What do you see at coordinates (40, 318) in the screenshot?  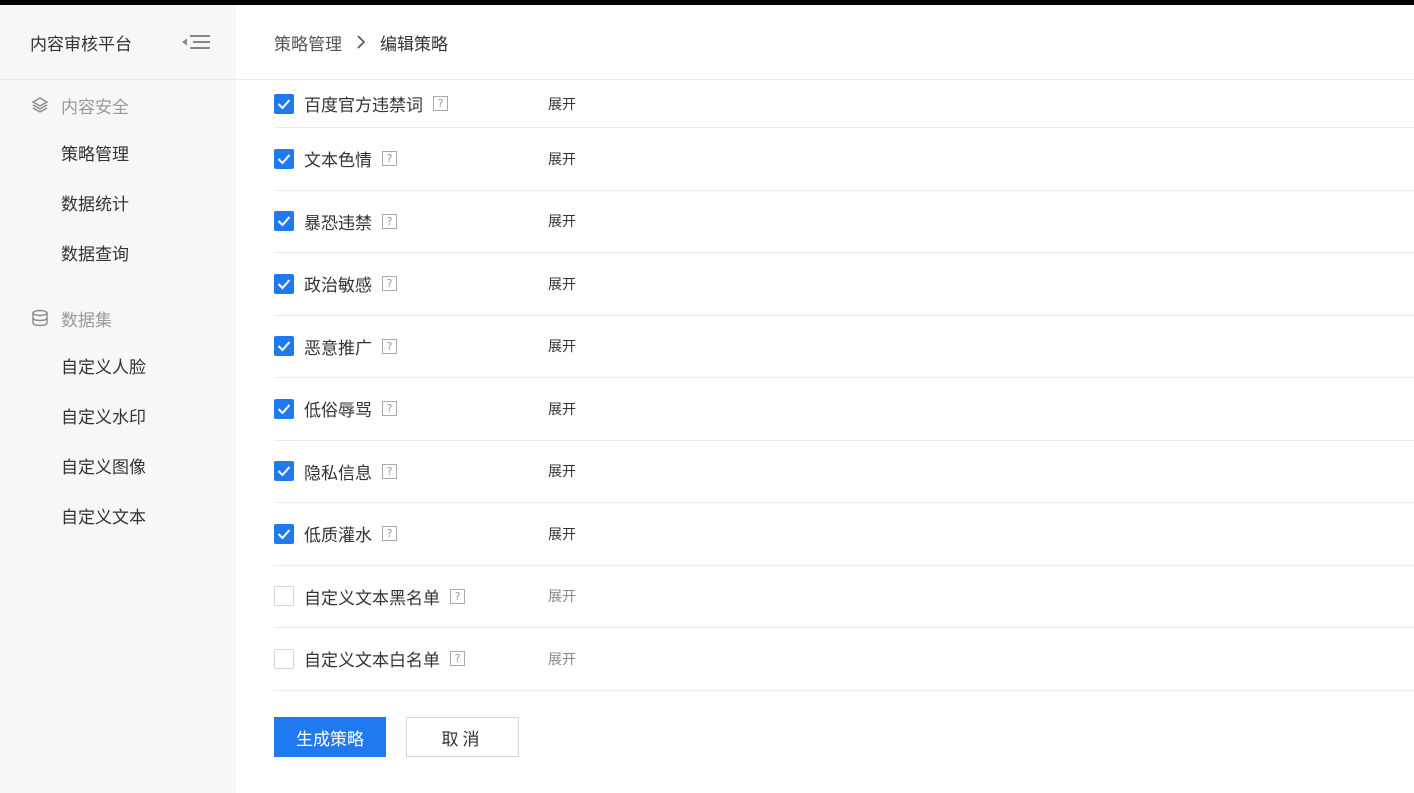 I see `database-icon` at bounding box center [40, 318].